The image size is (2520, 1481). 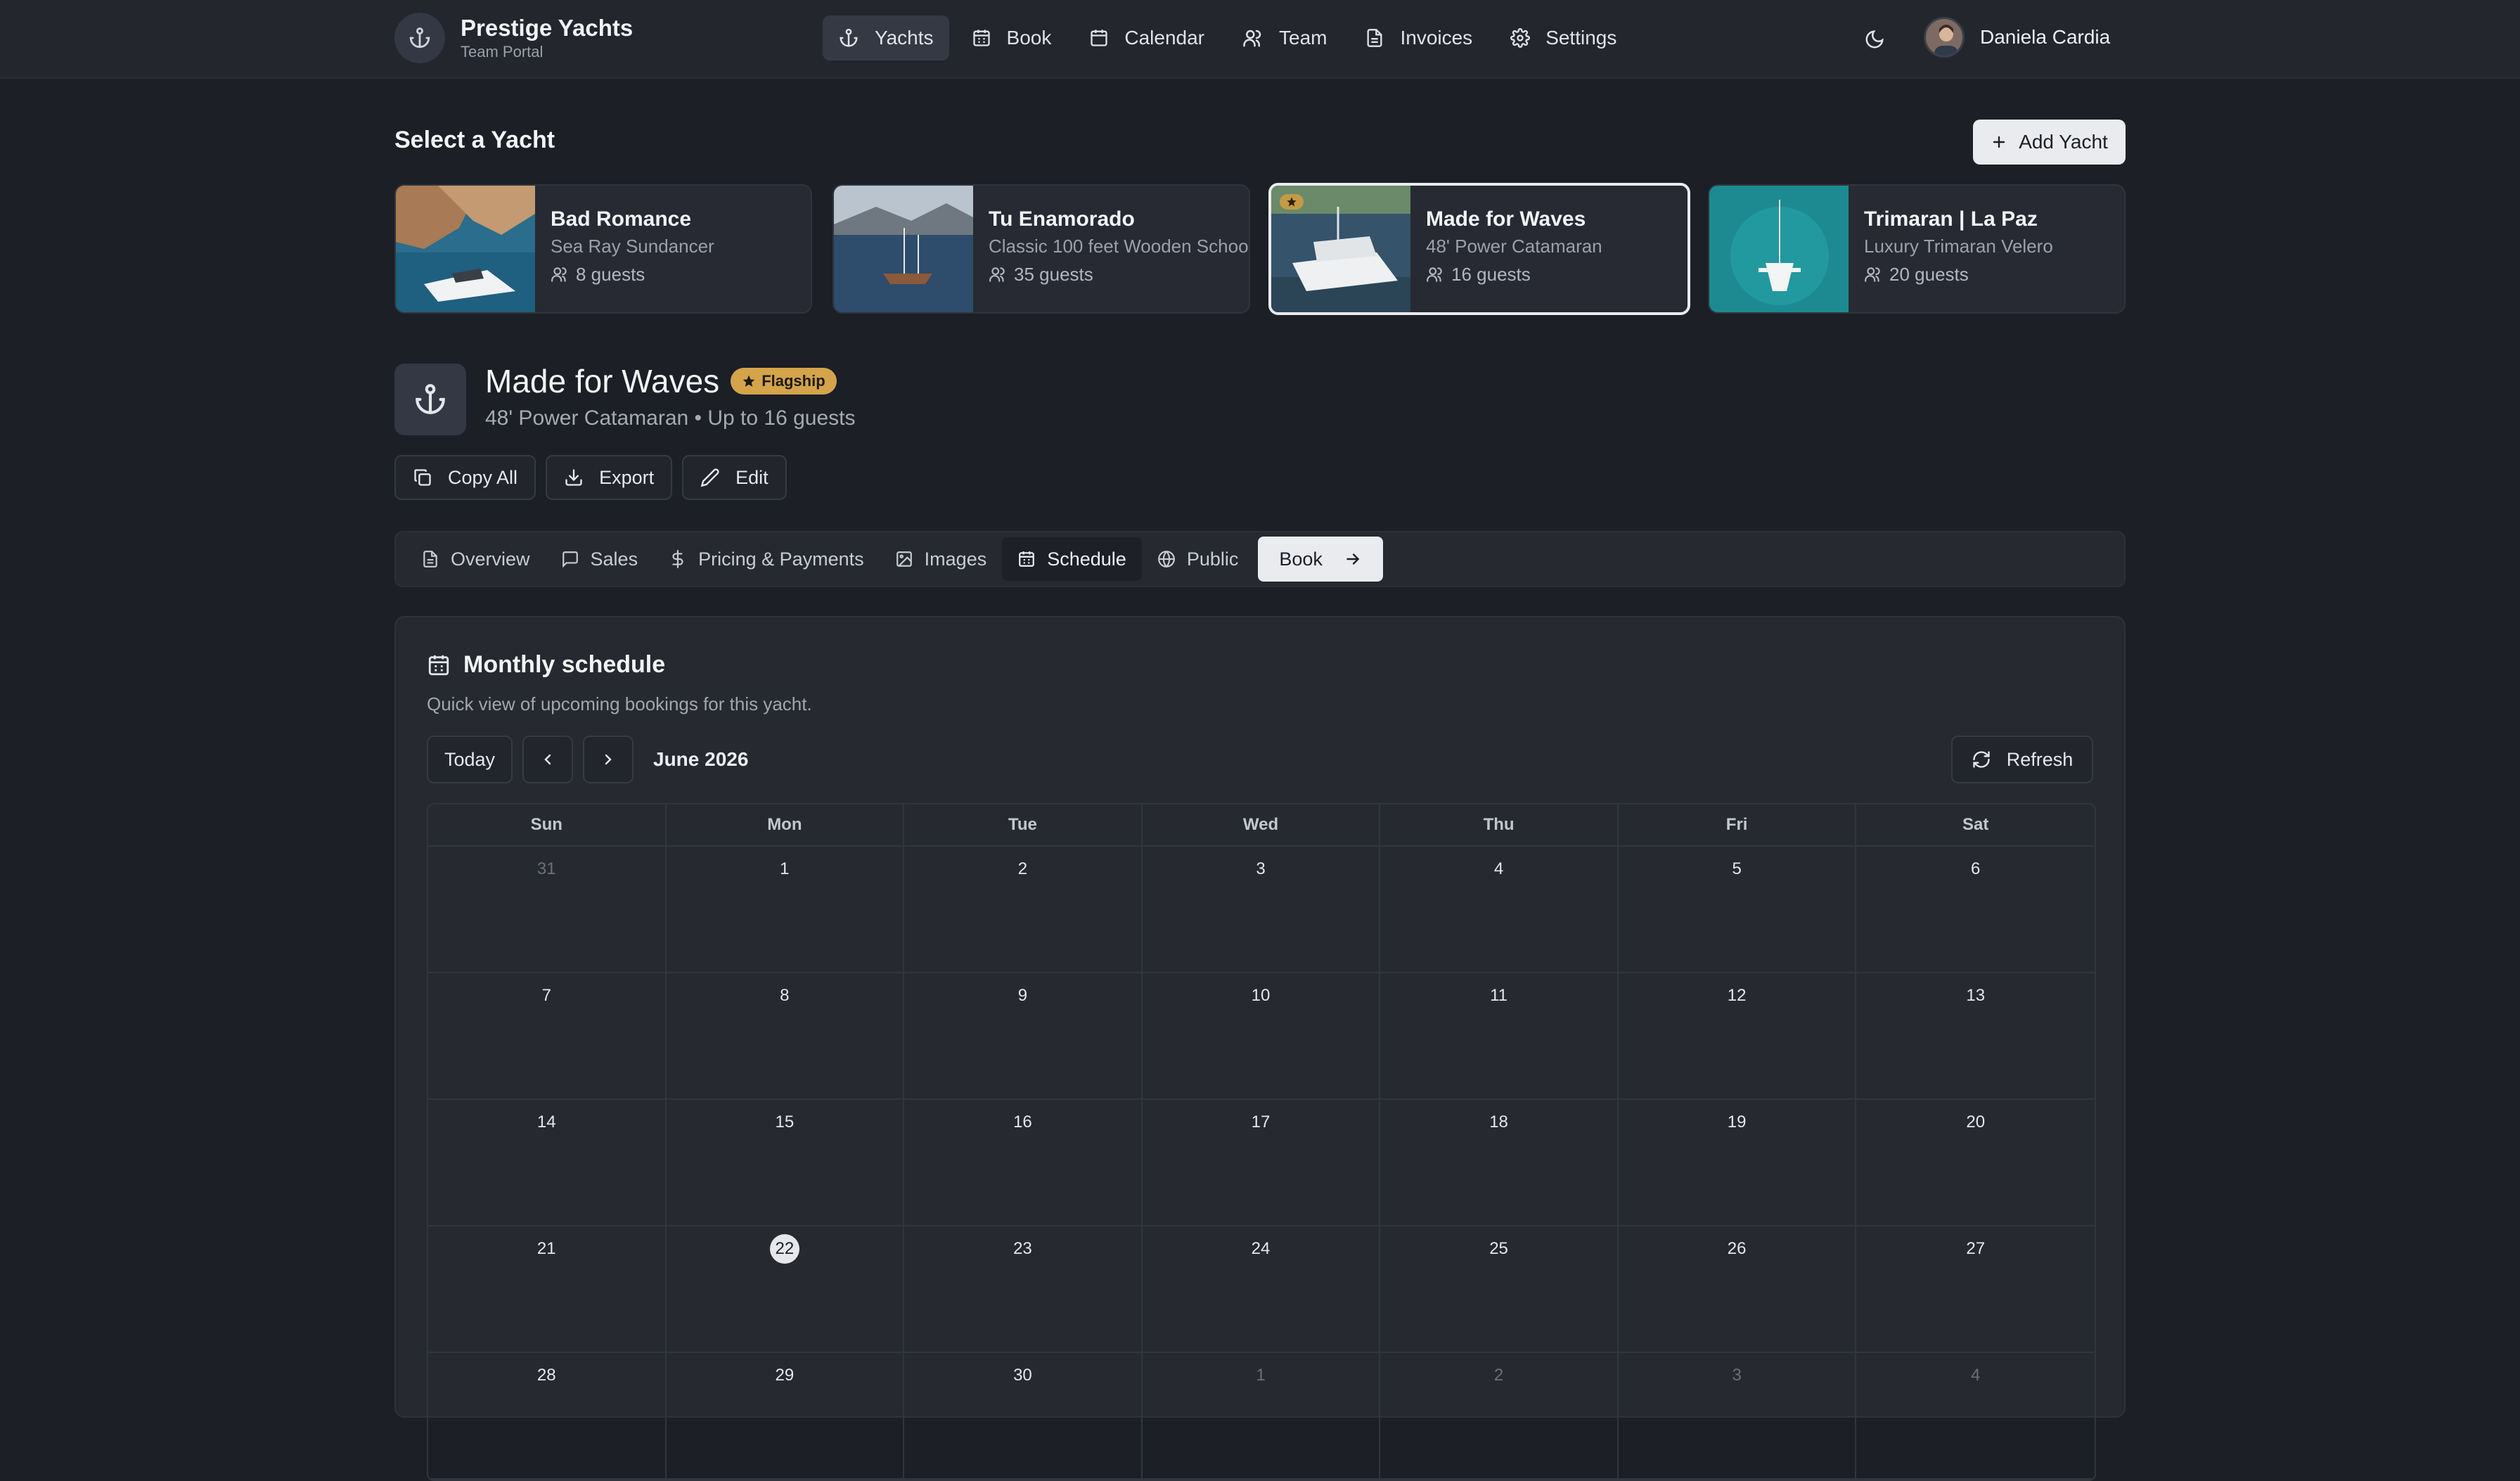 I want to click on calendar-day: 28, so click(x=547, y=1416).